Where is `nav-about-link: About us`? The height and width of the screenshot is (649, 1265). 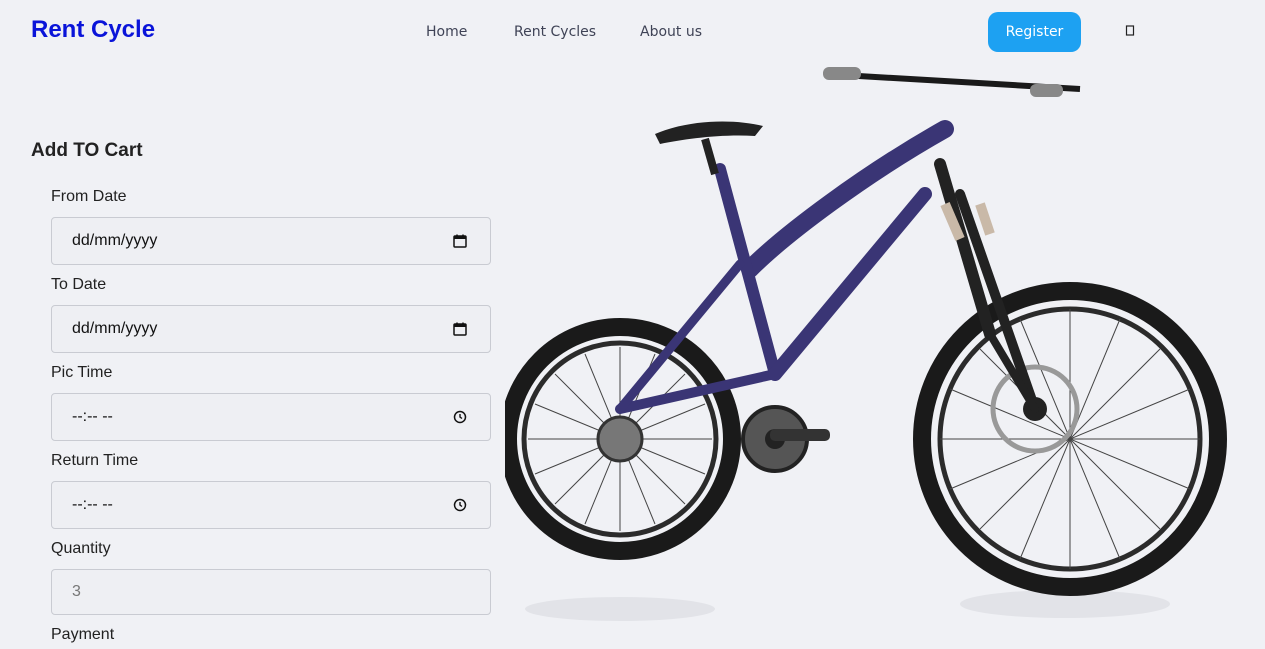
nav-about-link: About us is located at coordinates (671, 32).